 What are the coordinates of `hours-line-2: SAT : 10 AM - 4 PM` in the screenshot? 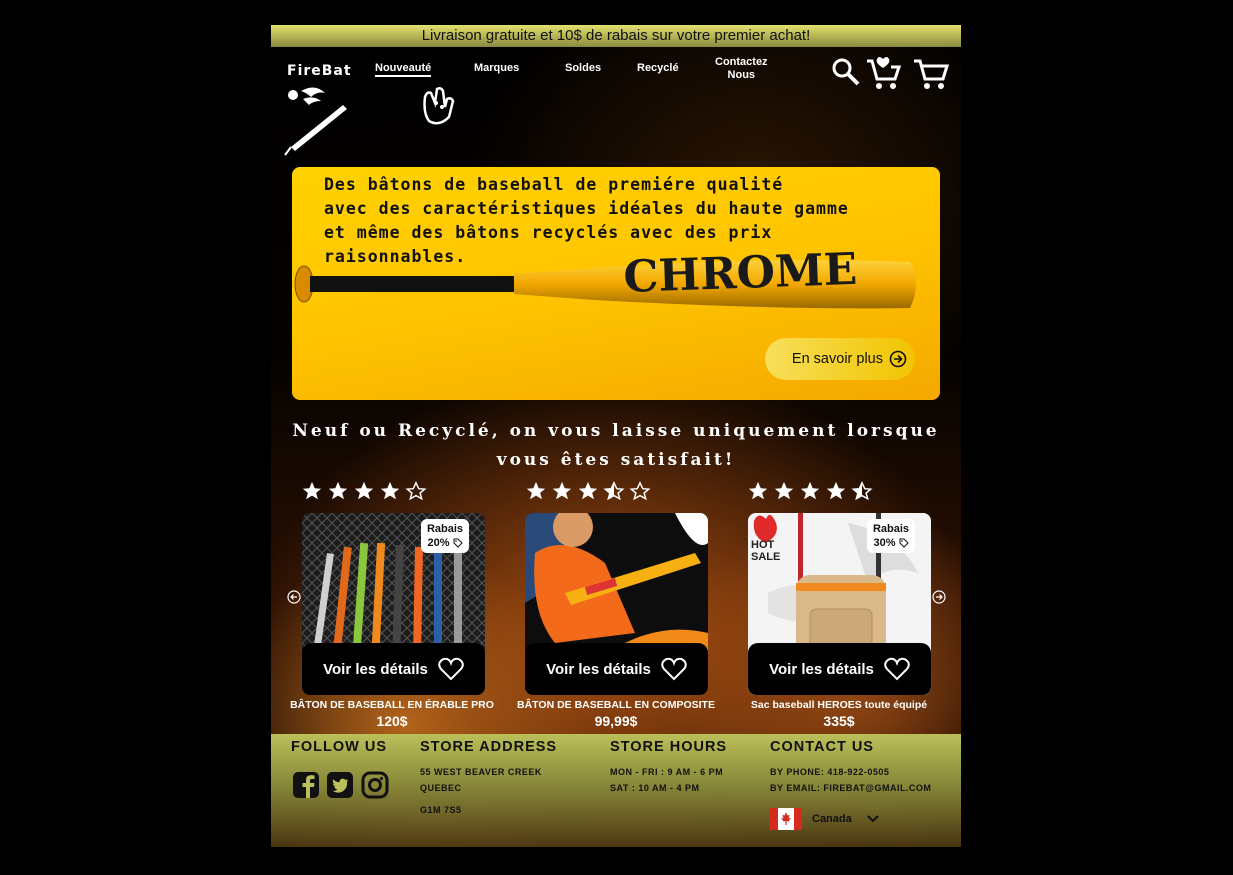 It's located at (655, 788).